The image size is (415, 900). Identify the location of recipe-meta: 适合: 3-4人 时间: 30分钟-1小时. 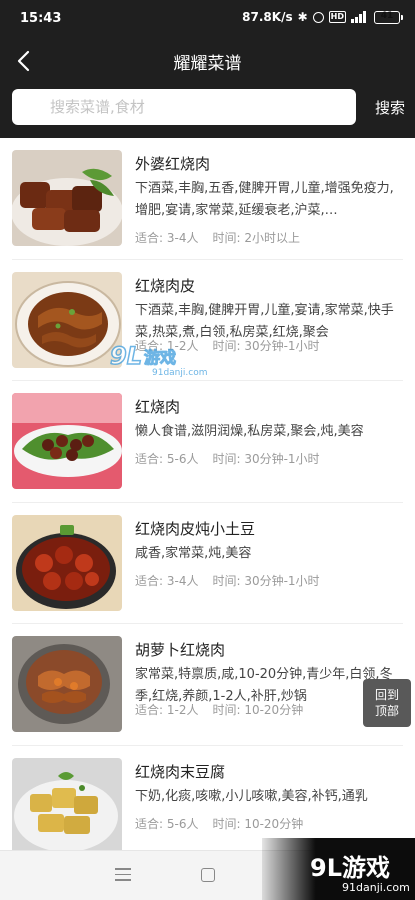
(227, 580).